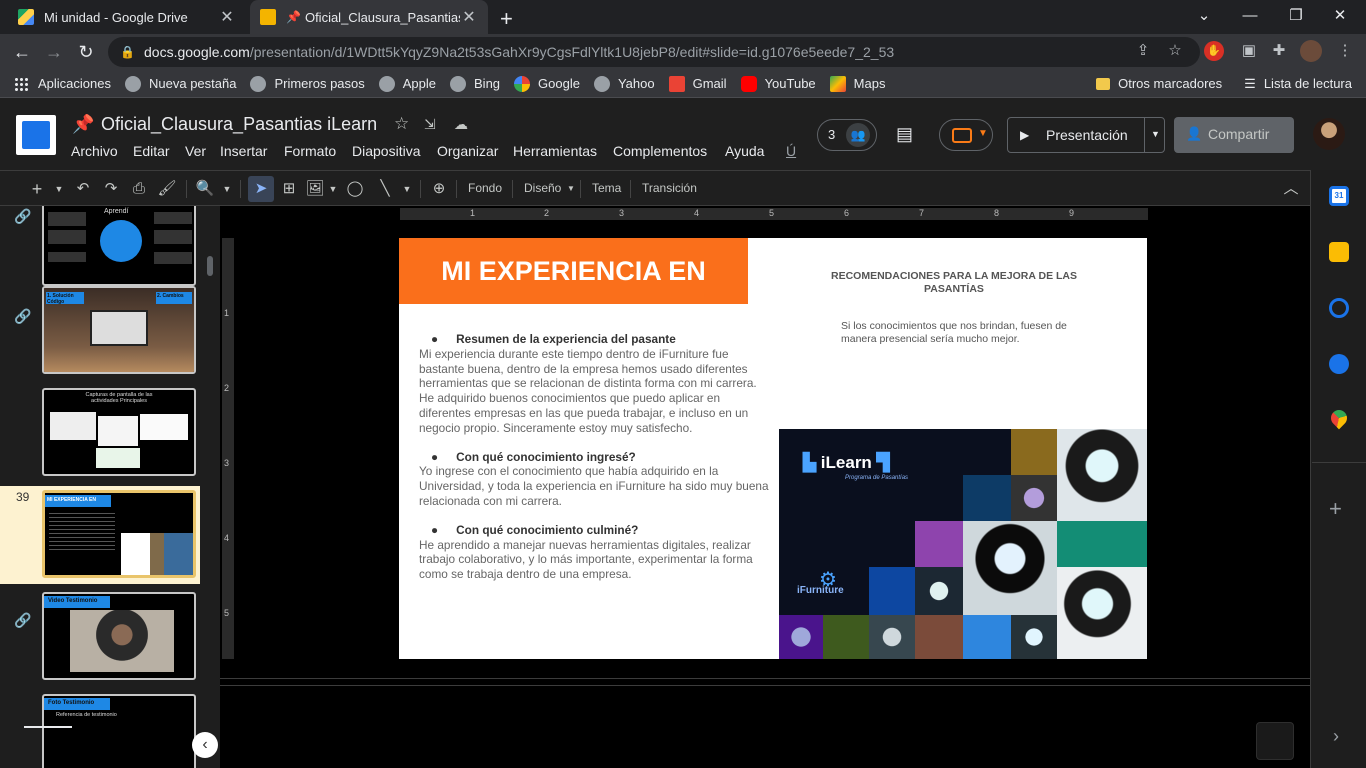  Describe the element at coordinates (151, 151) in the screenshot. I see `menu-editar: Editar` at that location.